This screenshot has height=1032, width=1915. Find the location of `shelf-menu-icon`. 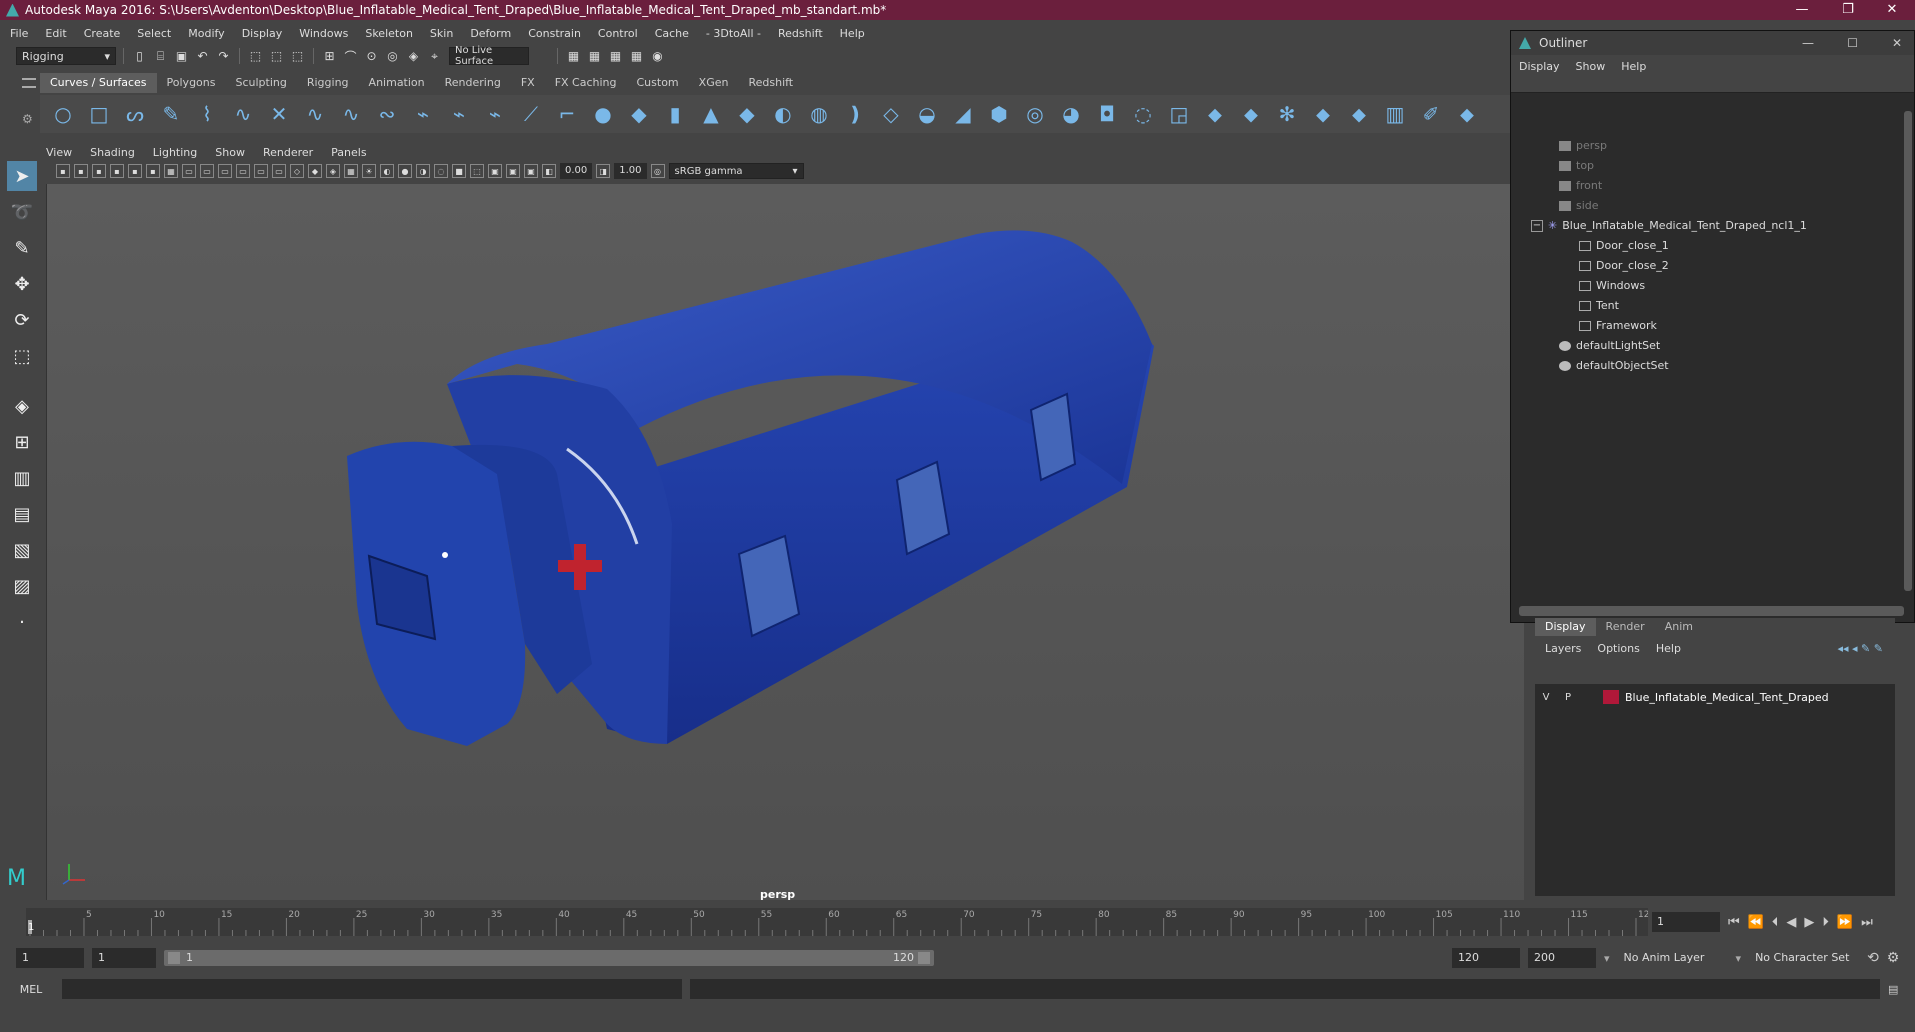

shelf-menu-icon is located at coordinates (29, 83).